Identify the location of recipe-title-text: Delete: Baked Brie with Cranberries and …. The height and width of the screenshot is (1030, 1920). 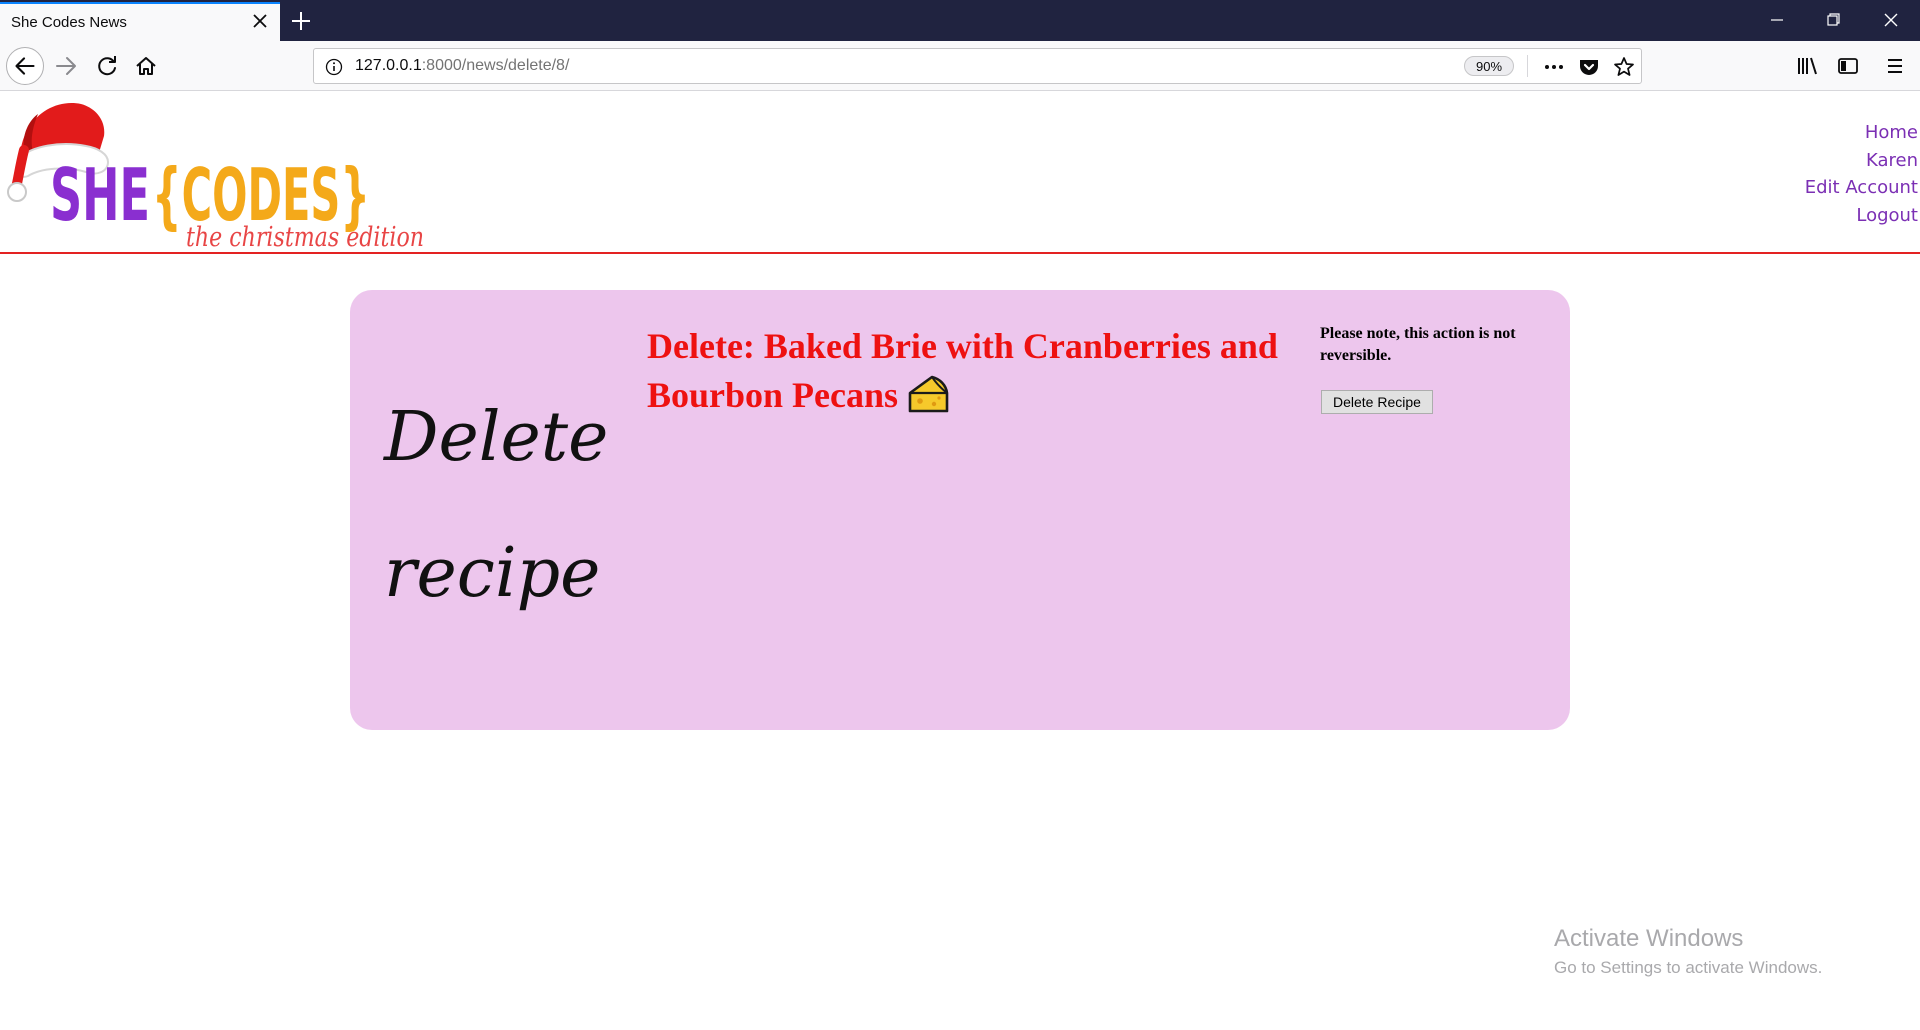
(962, 370).